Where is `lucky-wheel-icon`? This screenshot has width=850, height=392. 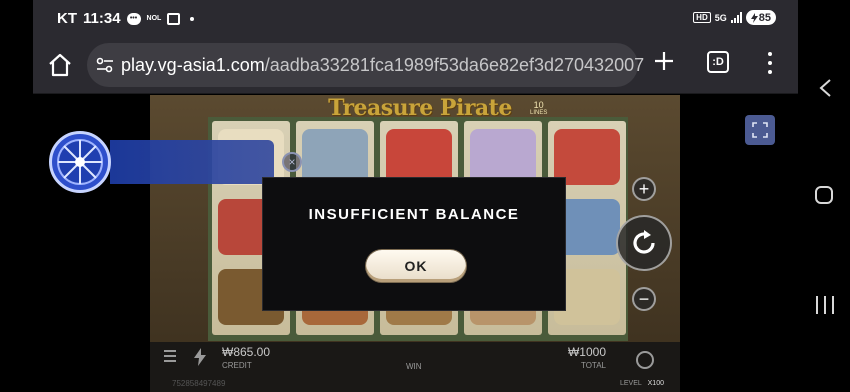
lucky-wheel-icon is located at coordinates (80, 162).